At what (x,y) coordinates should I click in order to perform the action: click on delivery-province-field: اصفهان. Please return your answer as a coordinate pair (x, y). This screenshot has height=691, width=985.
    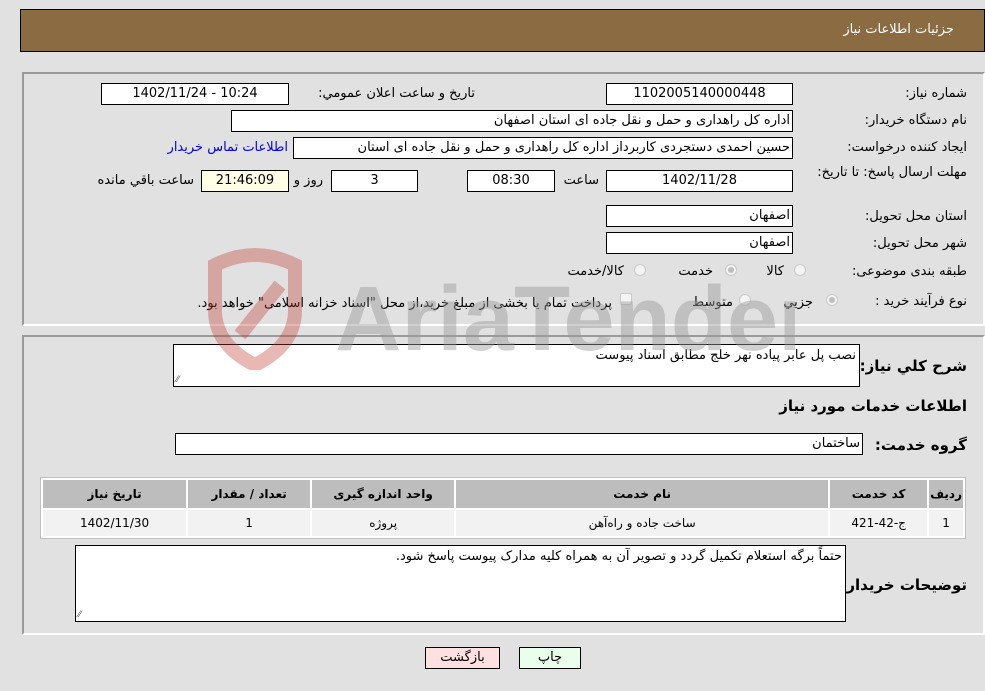
    Looking at the image, I should click on (699, 216).